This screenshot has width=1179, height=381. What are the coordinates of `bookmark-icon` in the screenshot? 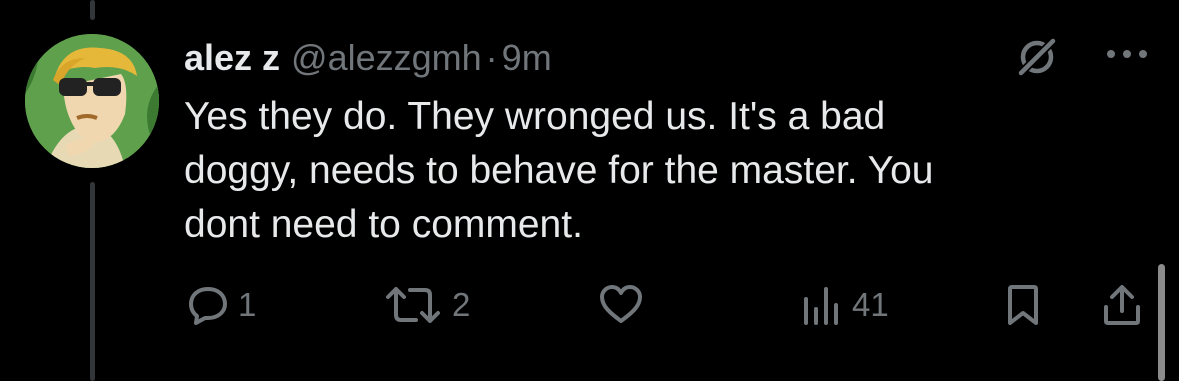 It's located at (1023, 305).